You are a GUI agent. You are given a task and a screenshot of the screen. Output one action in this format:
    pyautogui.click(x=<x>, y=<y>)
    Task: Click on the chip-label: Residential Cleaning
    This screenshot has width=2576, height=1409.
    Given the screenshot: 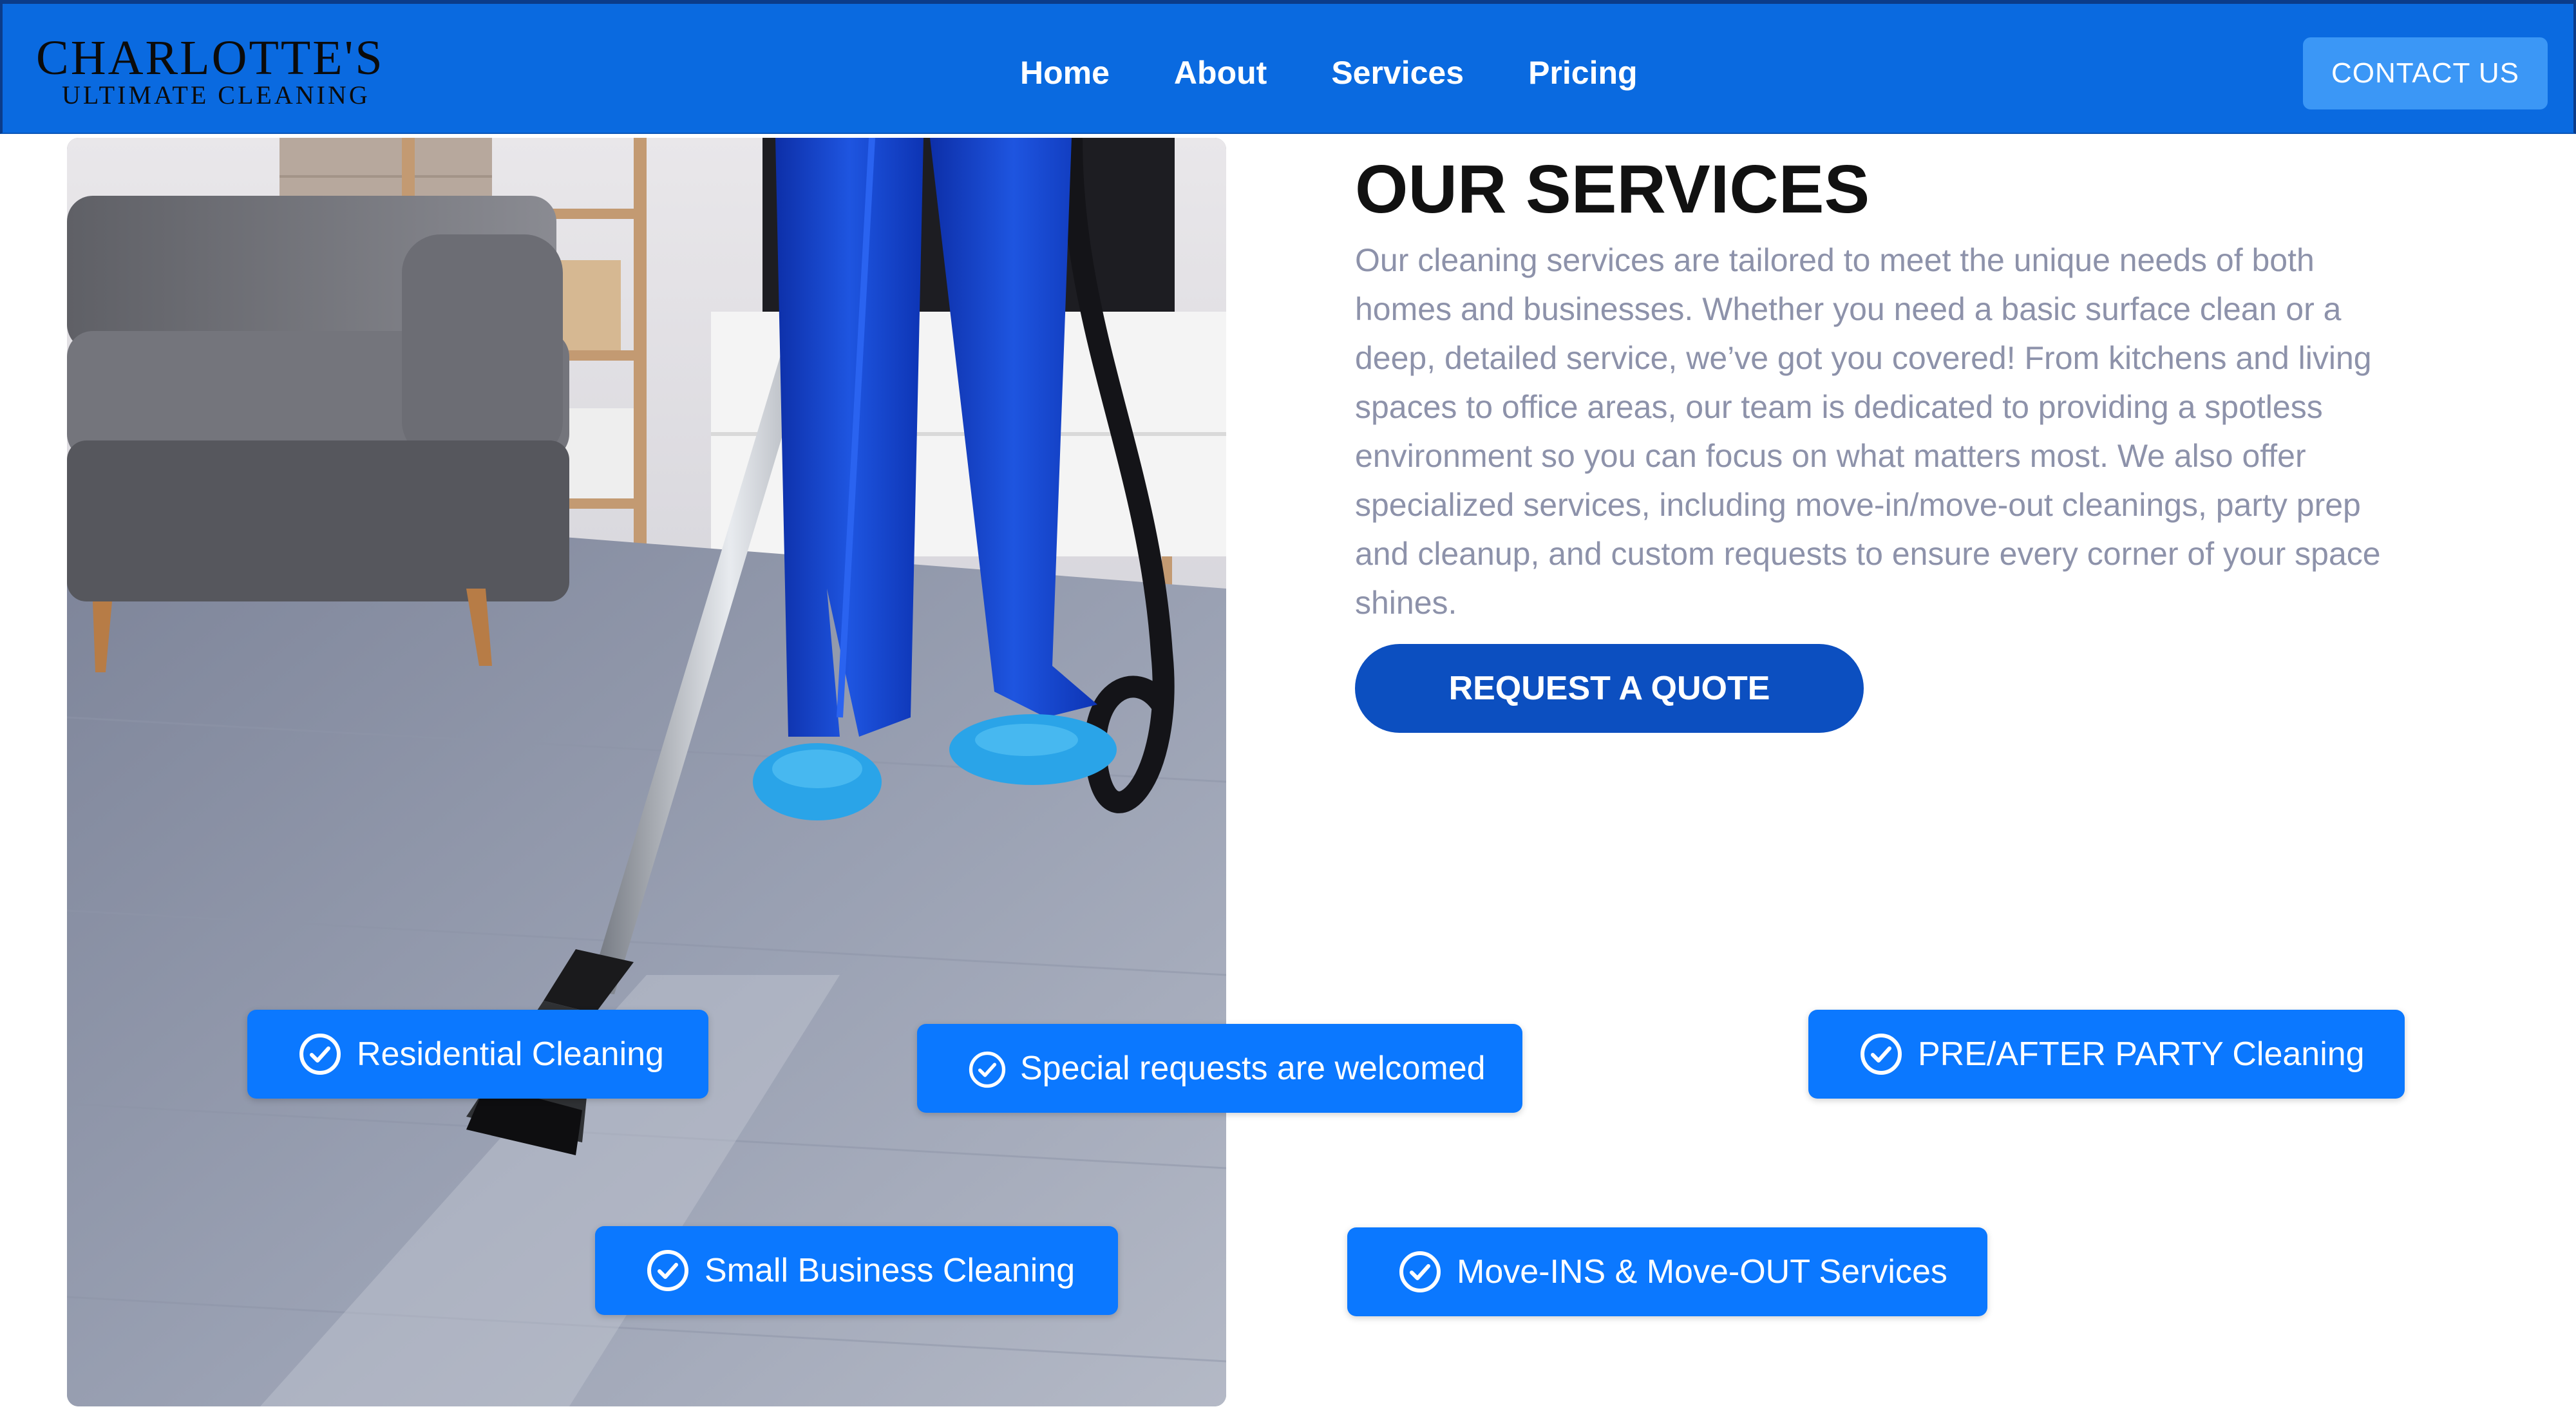 What is the action you would take?
    pyautogui.click(x=511, y=1054)
    